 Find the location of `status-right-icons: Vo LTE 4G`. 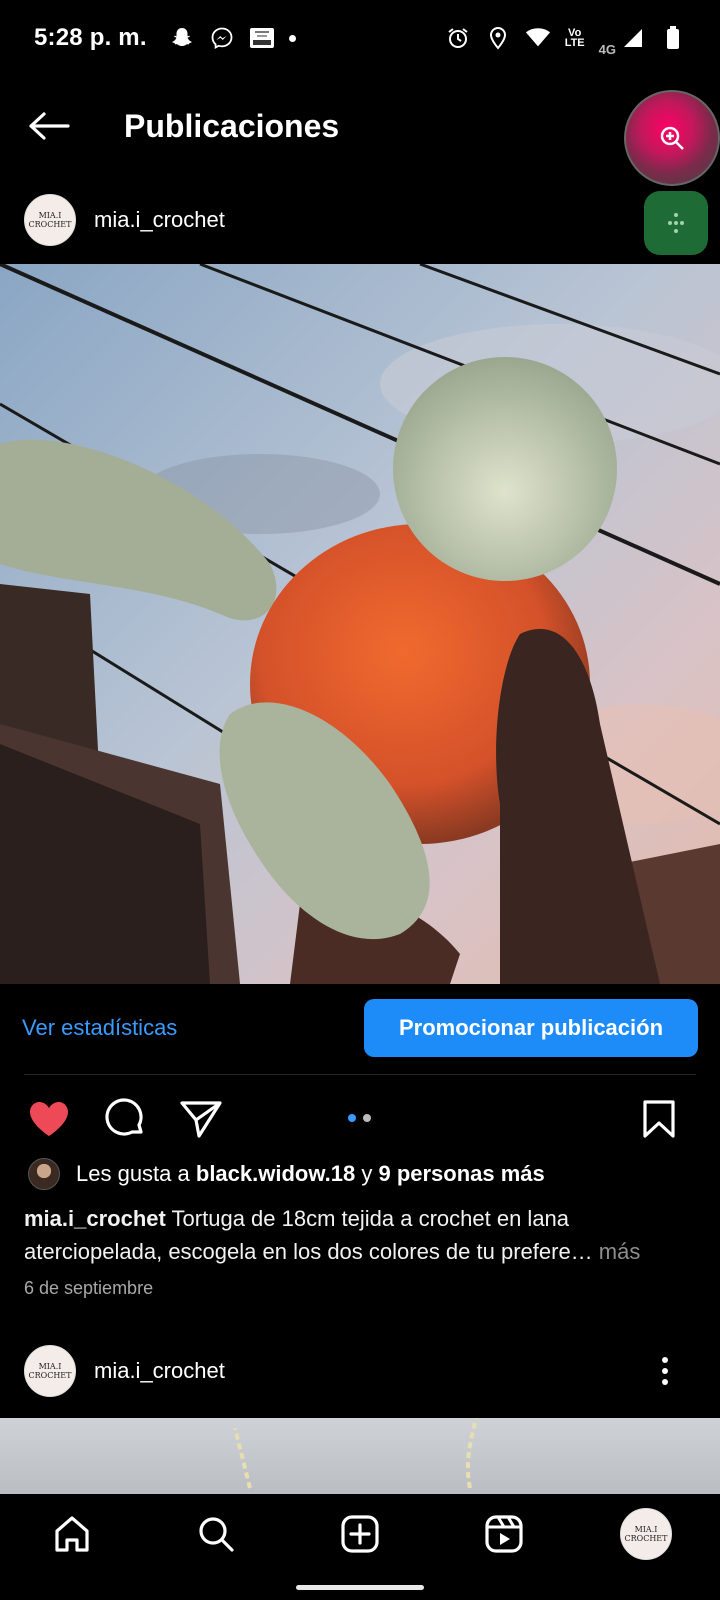

status-right-icons: Vo LTE 4G is located at coordinates (565, 38).